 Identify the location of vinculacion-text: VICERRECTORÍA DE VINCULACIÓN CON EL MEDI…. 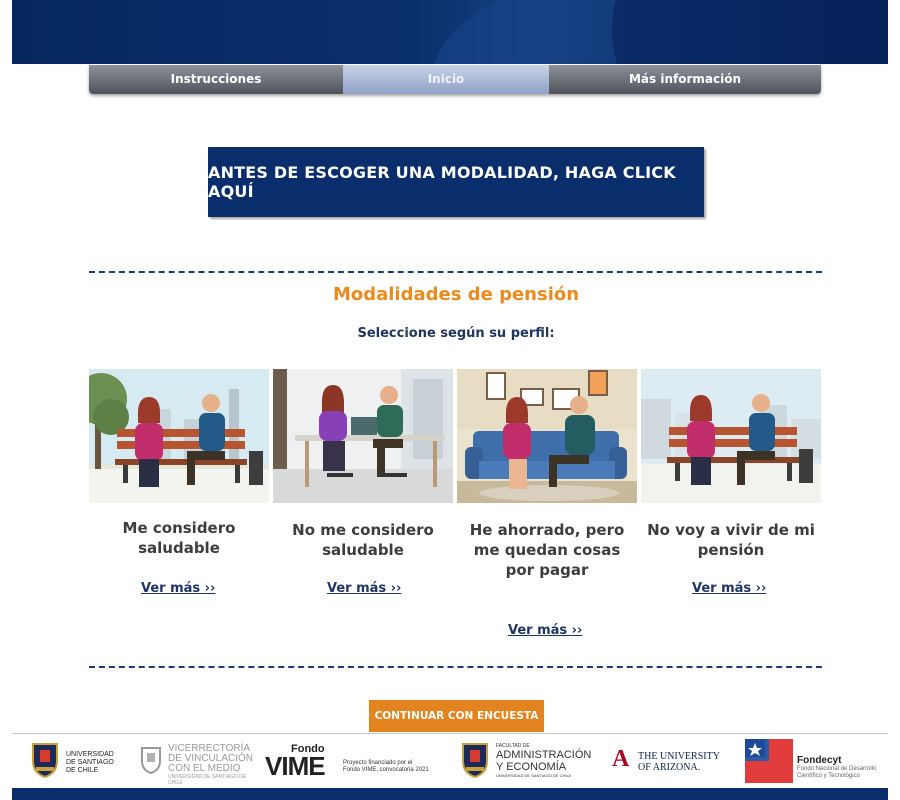
(214, 765).